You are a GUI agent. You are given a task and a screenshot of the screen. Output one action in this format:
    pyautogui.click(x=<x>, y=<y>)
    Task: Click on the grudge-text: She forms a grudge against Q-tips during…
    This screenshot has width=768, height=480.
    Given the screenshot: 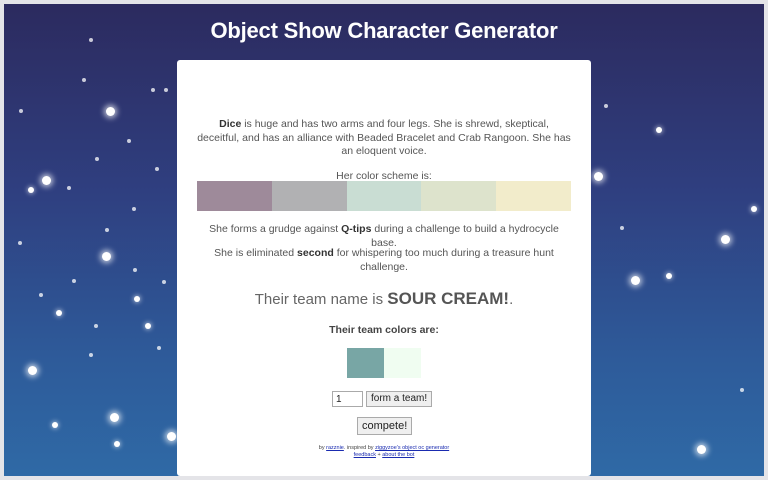 What is the action you would take?
    pyautogui.click(x=384, y=236)
    